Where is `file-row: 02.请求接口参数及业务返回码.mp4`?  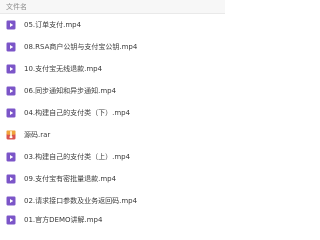
file-row: 02.请求接口参数及业务返回码.mp4 is located at coordinates (112, 201).